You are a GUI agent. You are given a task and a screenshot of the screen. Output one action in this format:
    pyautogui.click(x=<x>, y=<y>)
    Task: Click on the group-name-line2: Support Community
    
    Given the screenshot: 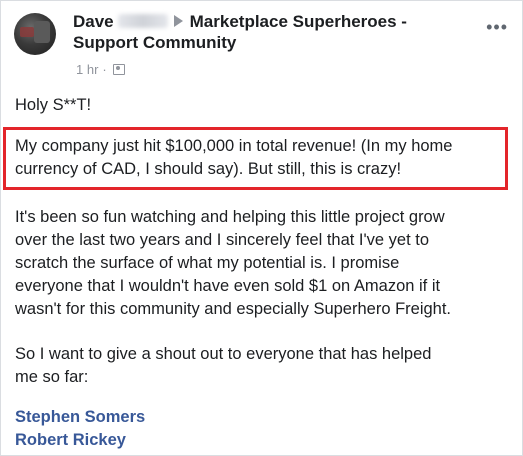 What is the action you would take?
    pyautogui.click(x=154, y=42)
    